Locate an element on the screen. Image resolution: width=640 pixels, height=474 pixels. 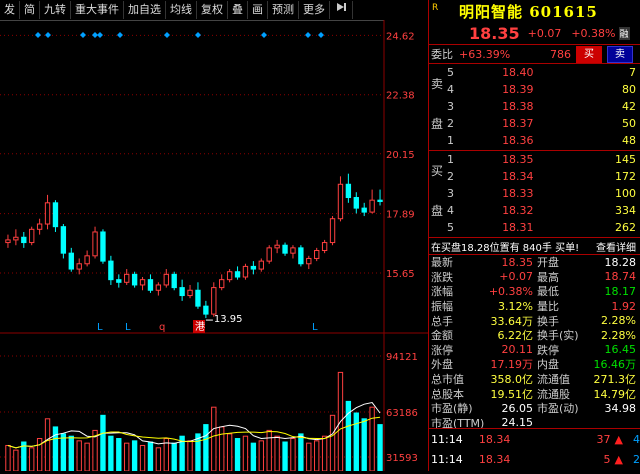
stat-value: 26.05 is located at coordinates (517, 408).